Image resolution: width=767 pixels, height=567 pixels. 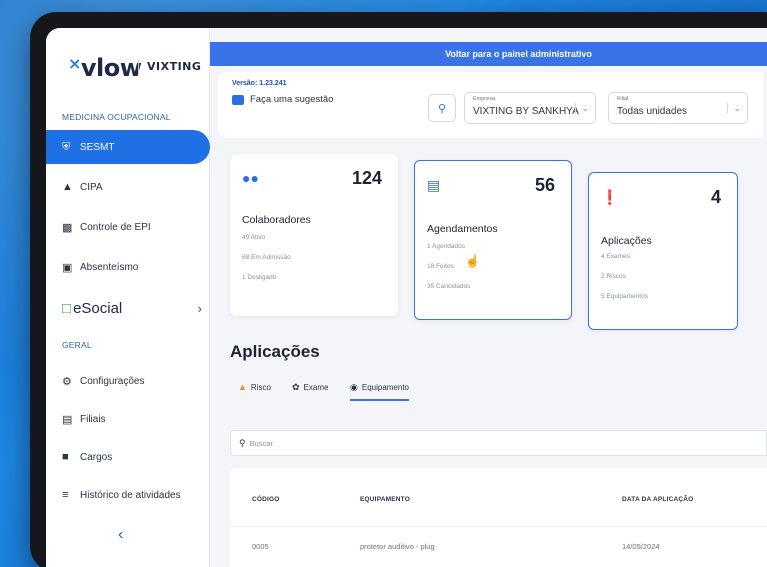 I want to click on card-count: 56, so click(x=544, y=185).